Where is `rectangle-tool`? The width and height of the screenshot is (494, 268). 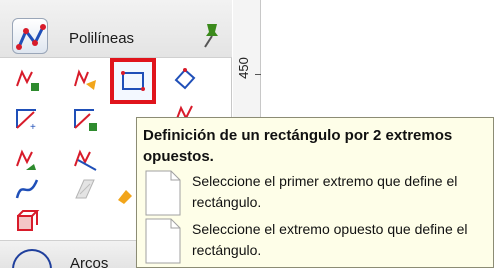
rectangle-tool is located at coordinates (133, 81).